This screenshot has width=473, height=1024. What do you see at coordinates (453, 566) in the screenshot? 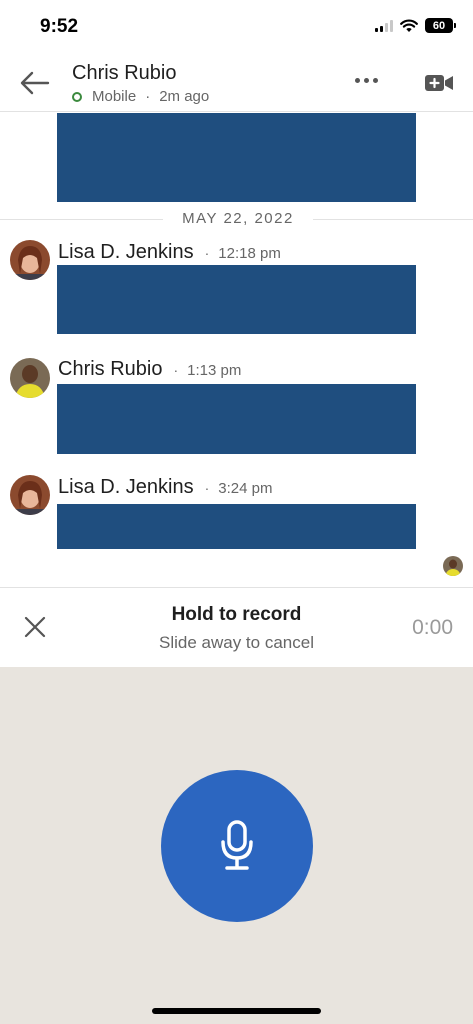
I see `read-receipt-avatar` at bounding box center [453, 566].